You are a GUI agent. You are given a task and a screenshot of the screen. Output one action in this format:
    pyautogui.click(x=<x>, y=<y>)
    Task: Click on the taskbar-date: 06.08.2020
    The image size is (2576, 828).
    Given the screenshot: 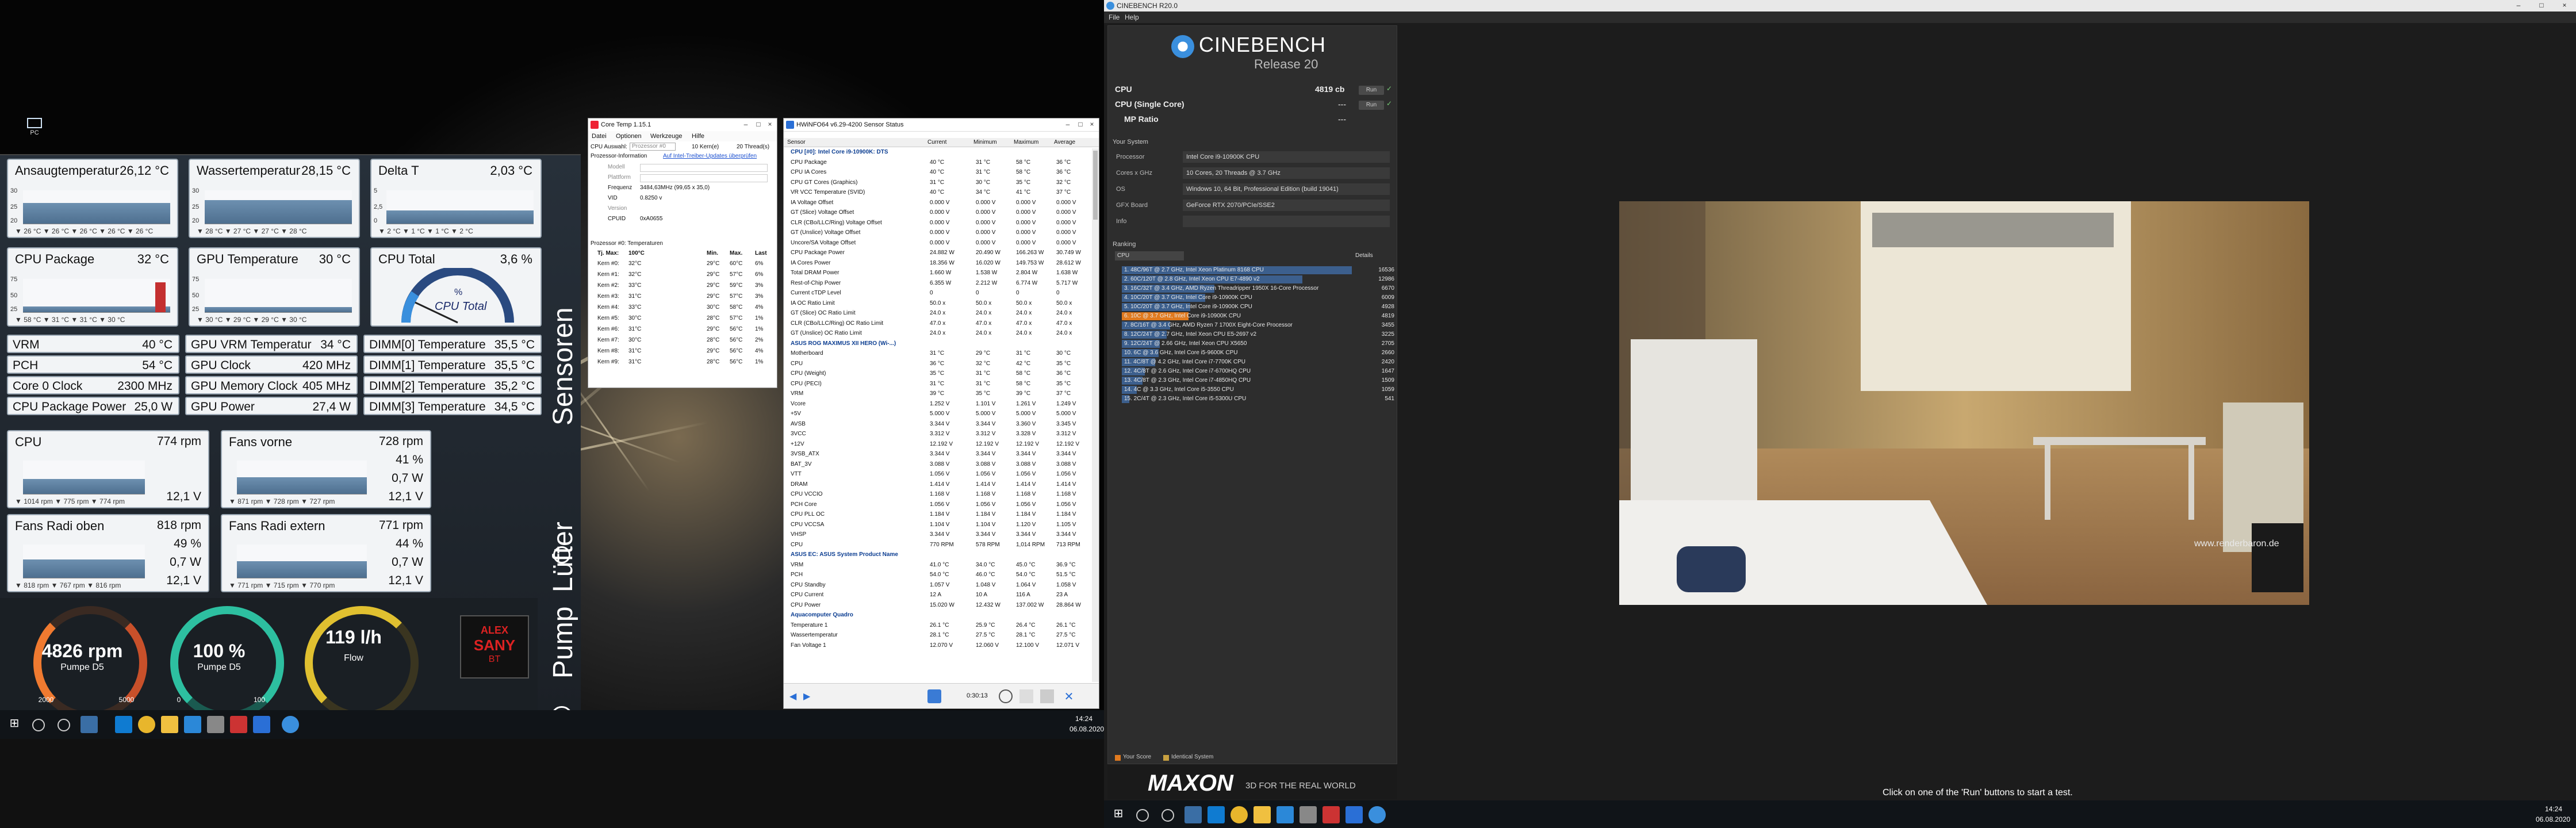 What is the action you would take?
    pyautogui.click(x=2553, y=819)
    